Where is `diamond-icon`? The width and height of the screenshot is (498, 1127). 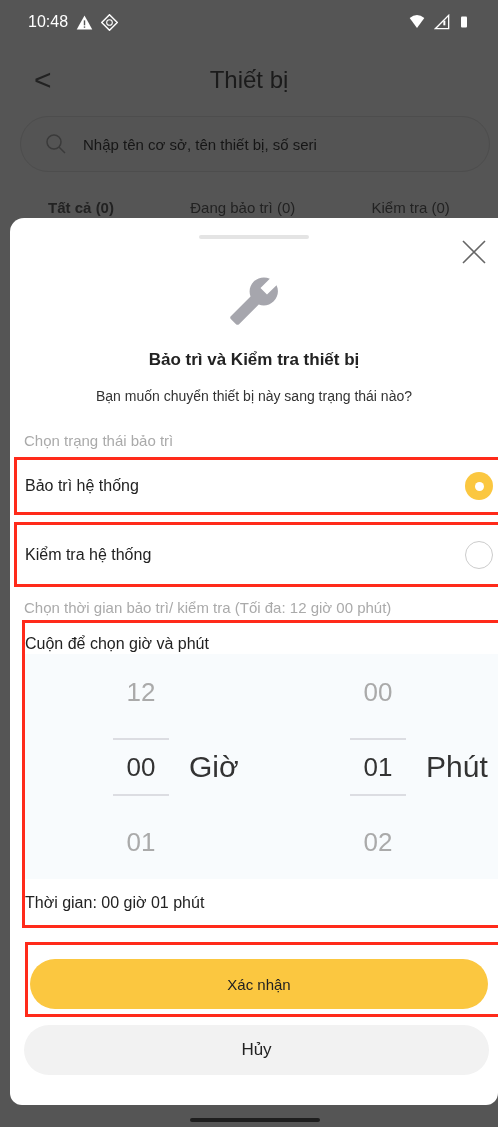
diamond-icon is located at coordinates (110, 22).